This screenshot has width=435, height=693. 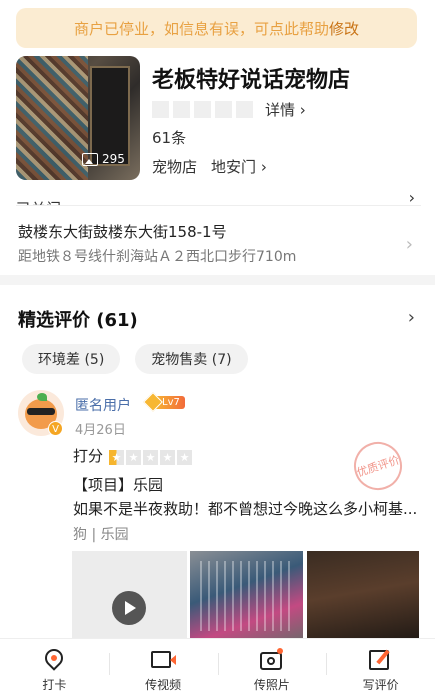 What do you see at coordinates (218, 197) in the screenshot?
I see `business-status-row: 已关门 ›` at bounding box center [218, 197].